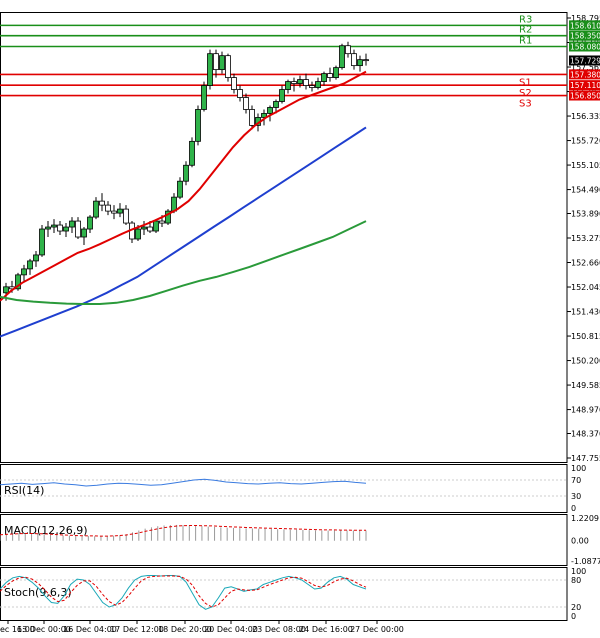 The height and width of the screenshot is (638, 600). Describe the element at coordinates (576, 580) in the screenshot. I see `stochastic-tick-label: 80` at that location.